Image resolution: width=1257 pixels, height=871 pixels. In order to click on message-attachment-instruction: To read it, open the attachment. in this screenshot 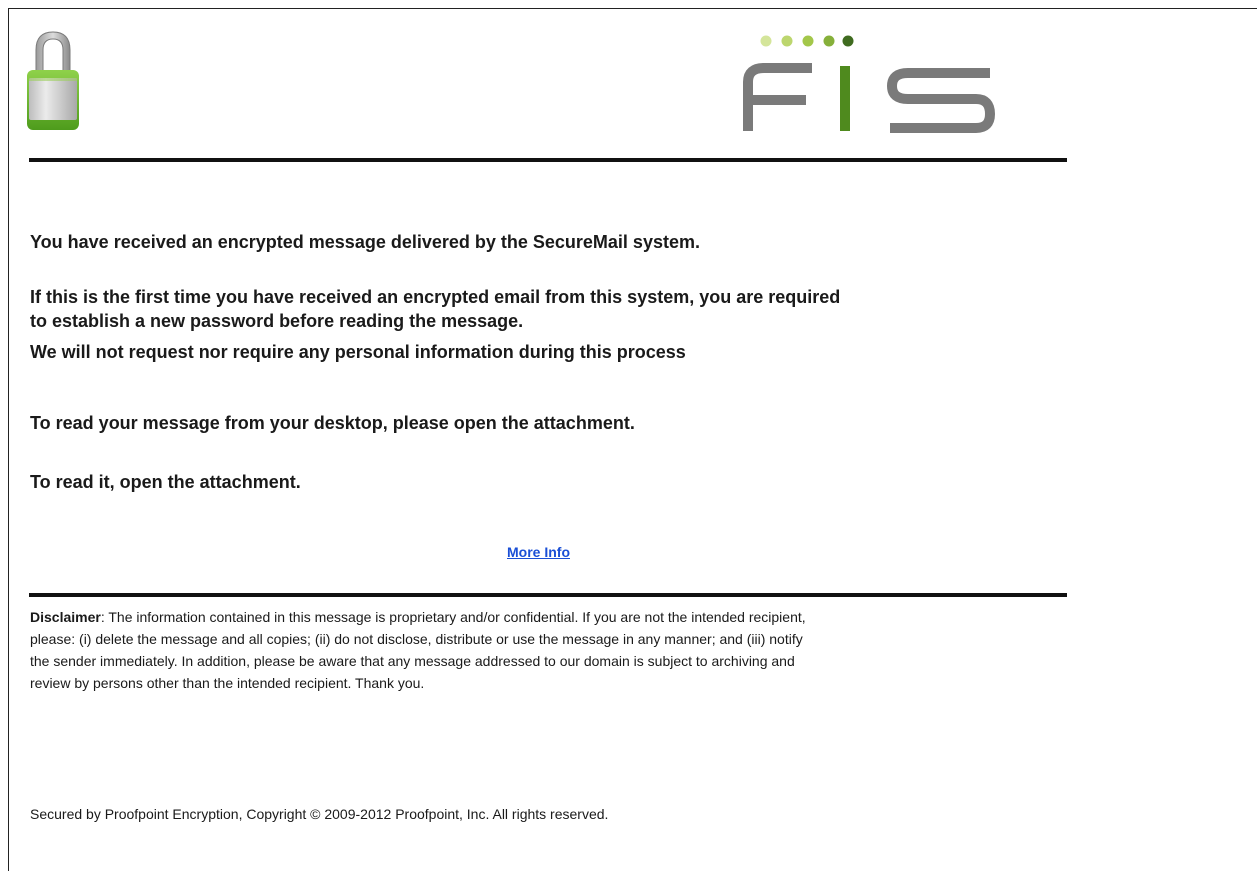, I will do `click(165, 482)`.